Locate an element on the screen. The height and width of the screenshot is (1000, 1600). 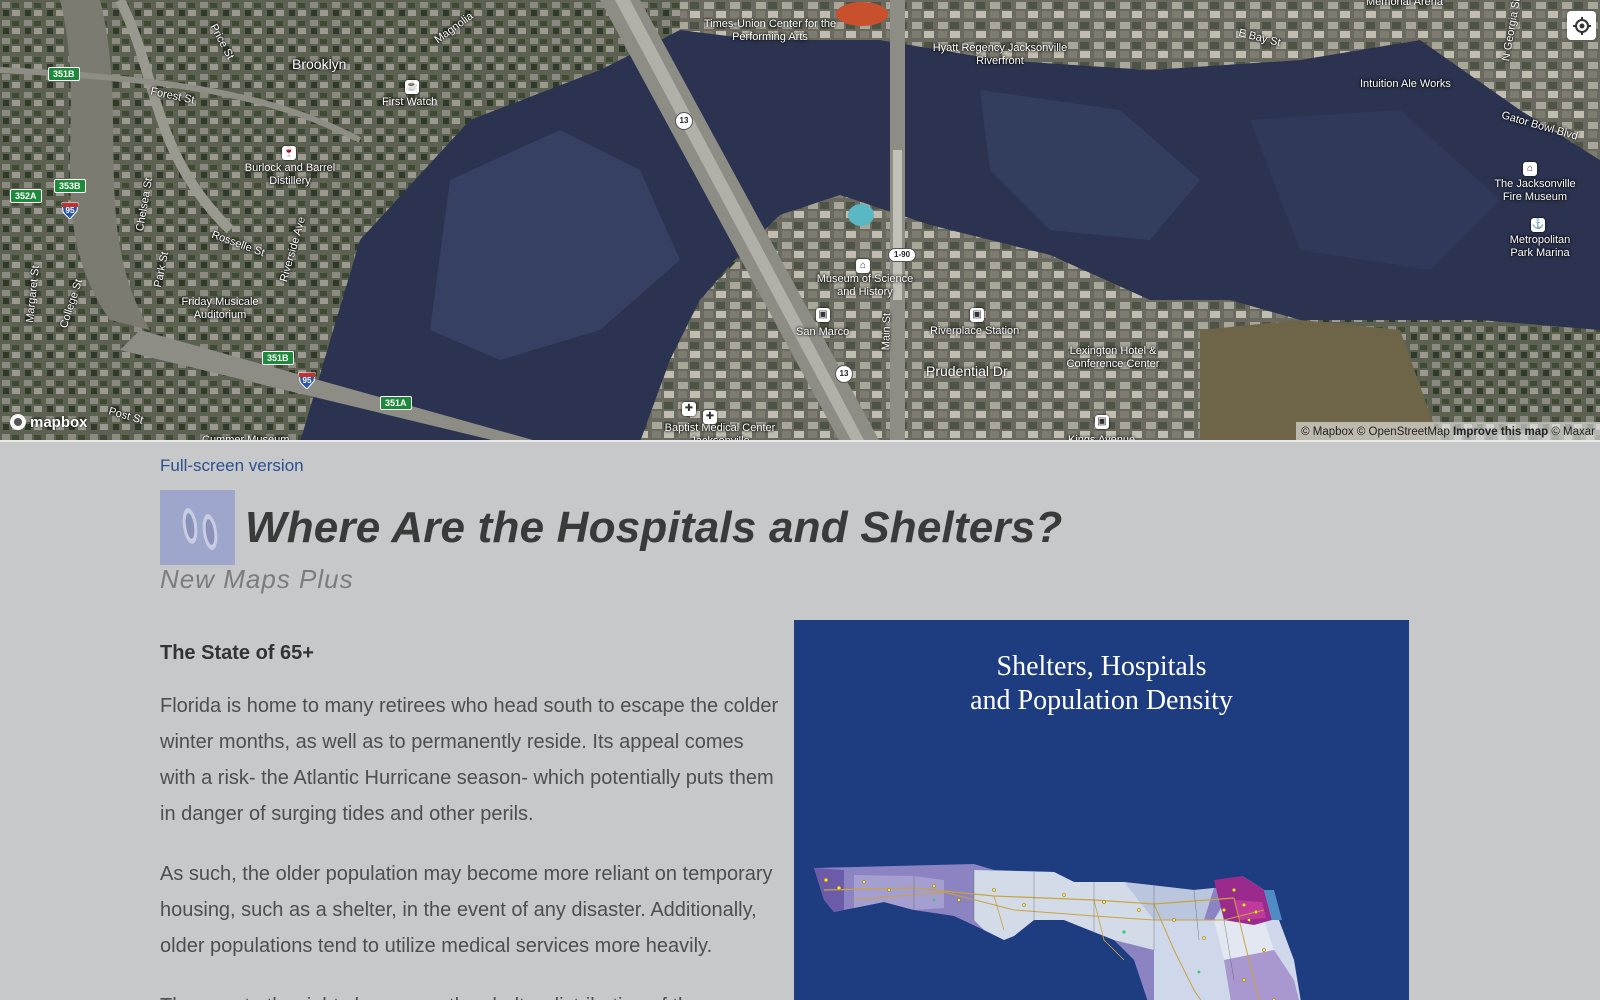
full-screen-link: Full-screen version is located at coordinates (232, 466).